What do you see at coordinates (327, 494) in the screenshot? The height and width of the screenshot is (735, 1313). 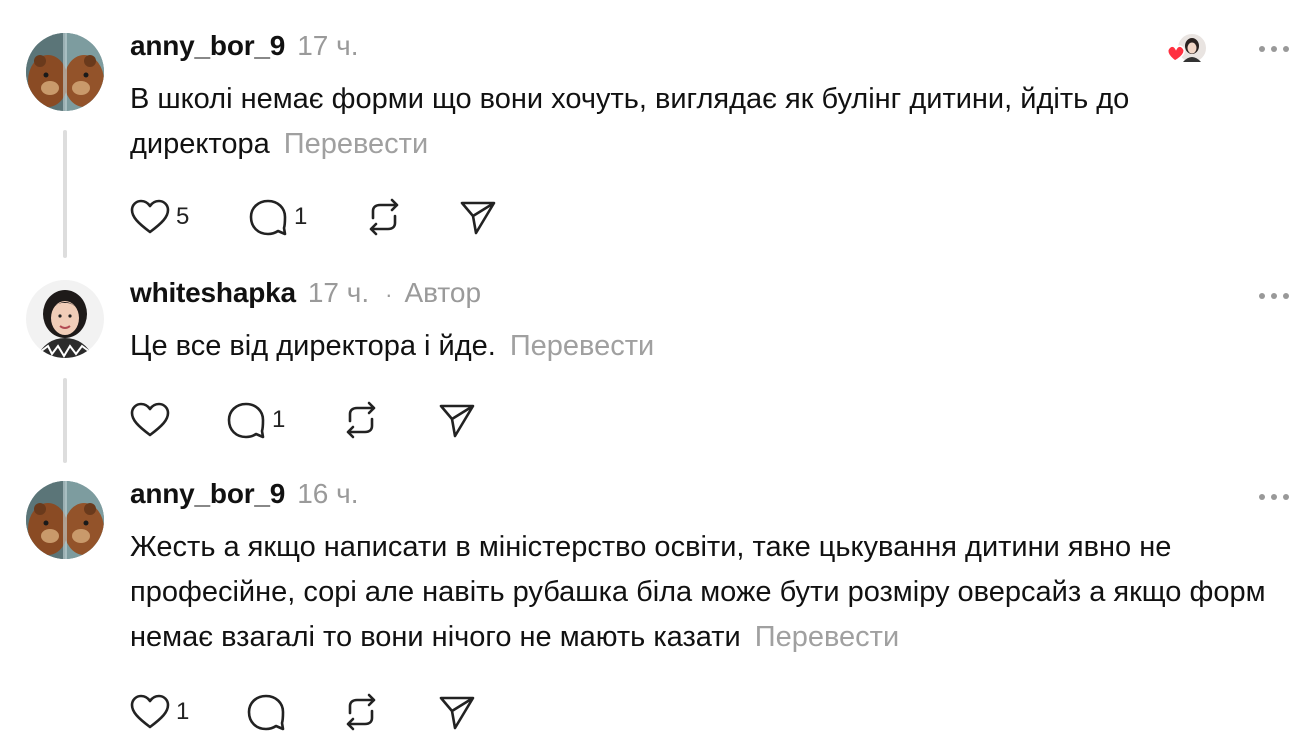 I see `timestamp: 16 ч.` at bounding box center [327, 494].